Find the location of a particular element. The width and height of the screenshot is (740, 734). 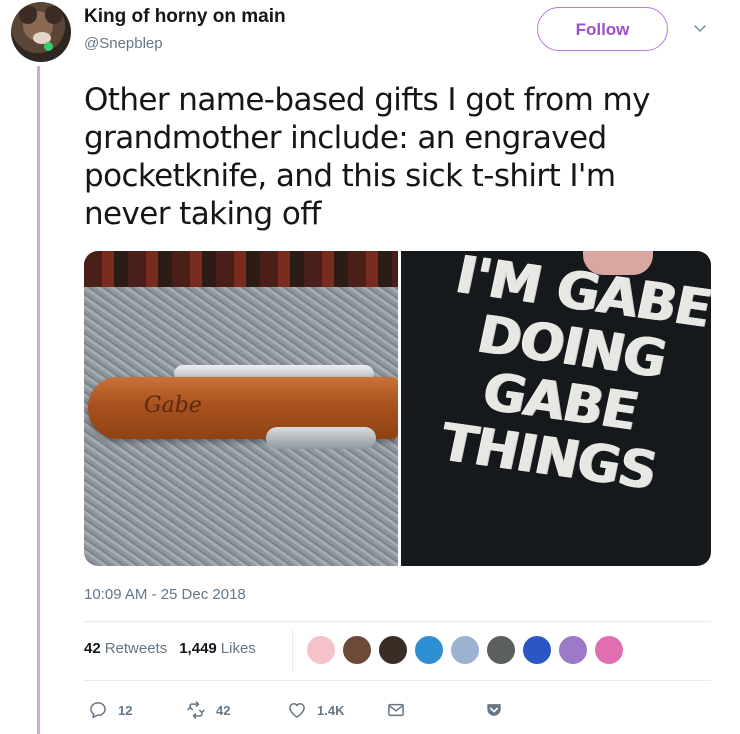

tweet-actions: 12 42 1.4K is located at coordinates (397, 712).